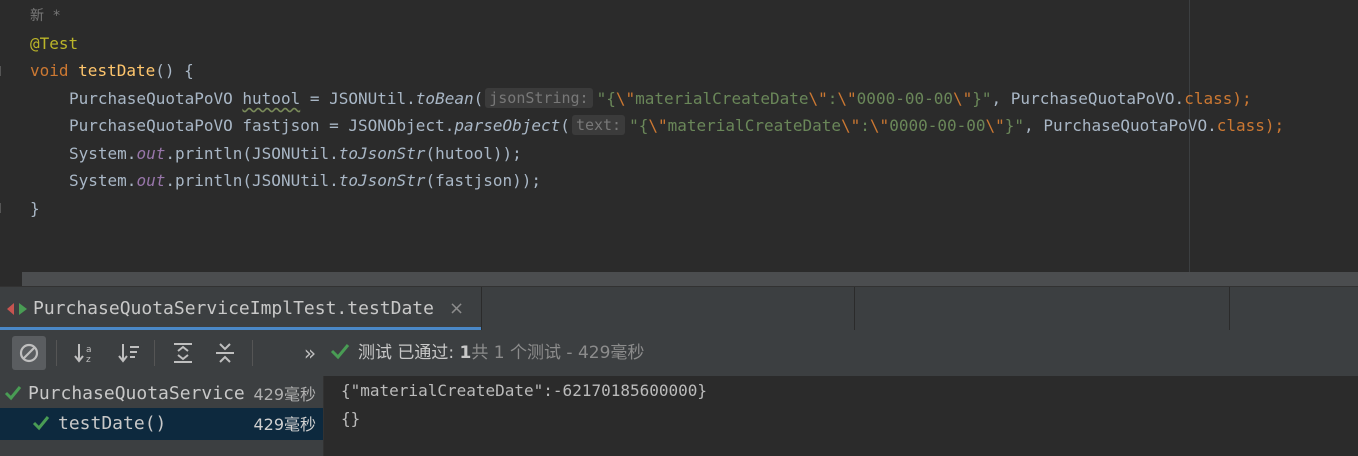  I want to click on tab-run-config: PurchaseQuotaServiceImplTest.testDate ×, so click(240, 309).